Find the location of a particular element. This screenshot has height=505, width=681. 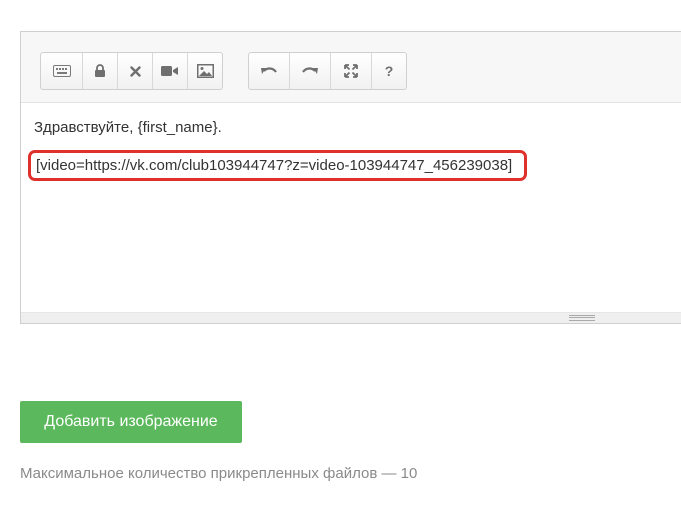

fullscreen-button is located at coordinates (351, 71).